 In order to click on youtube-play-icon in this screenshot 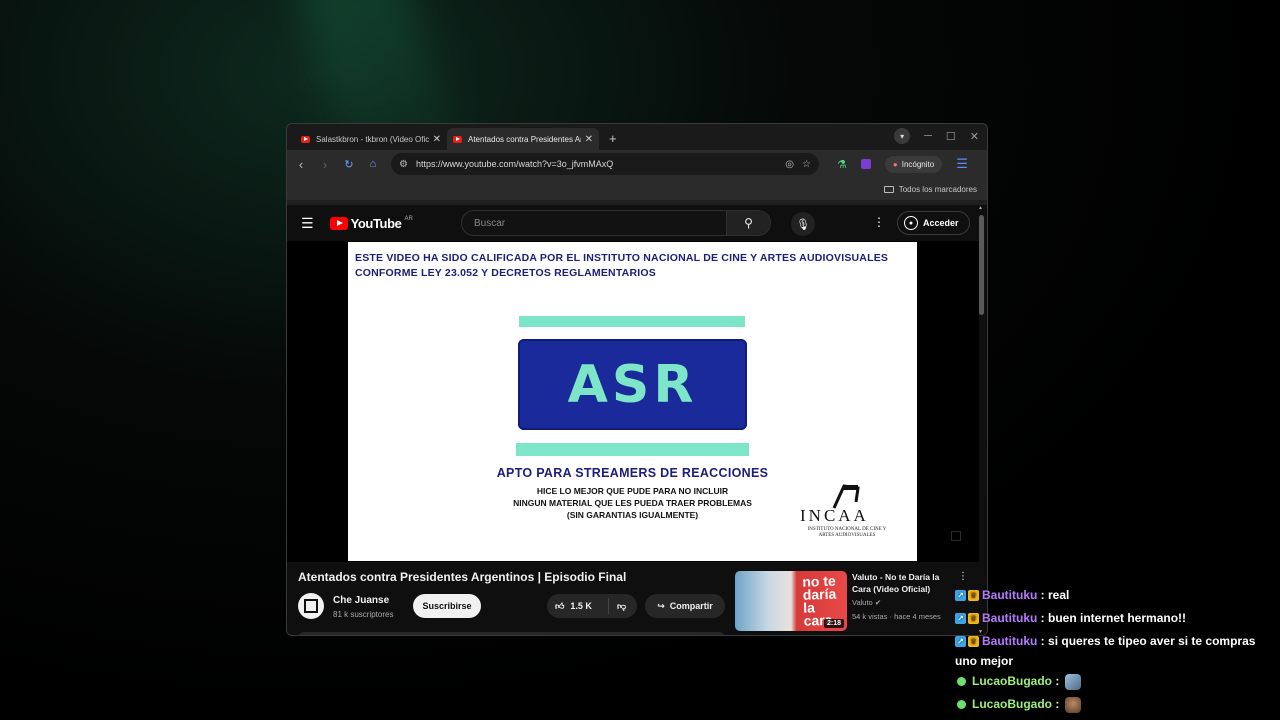, I will do `click(338, 223)`.